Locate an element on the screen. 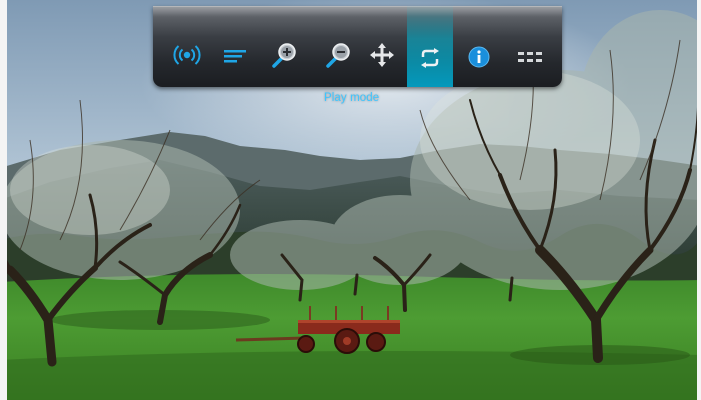  toolbar-tooltip: Play mode is located at coordinates (352, 98).